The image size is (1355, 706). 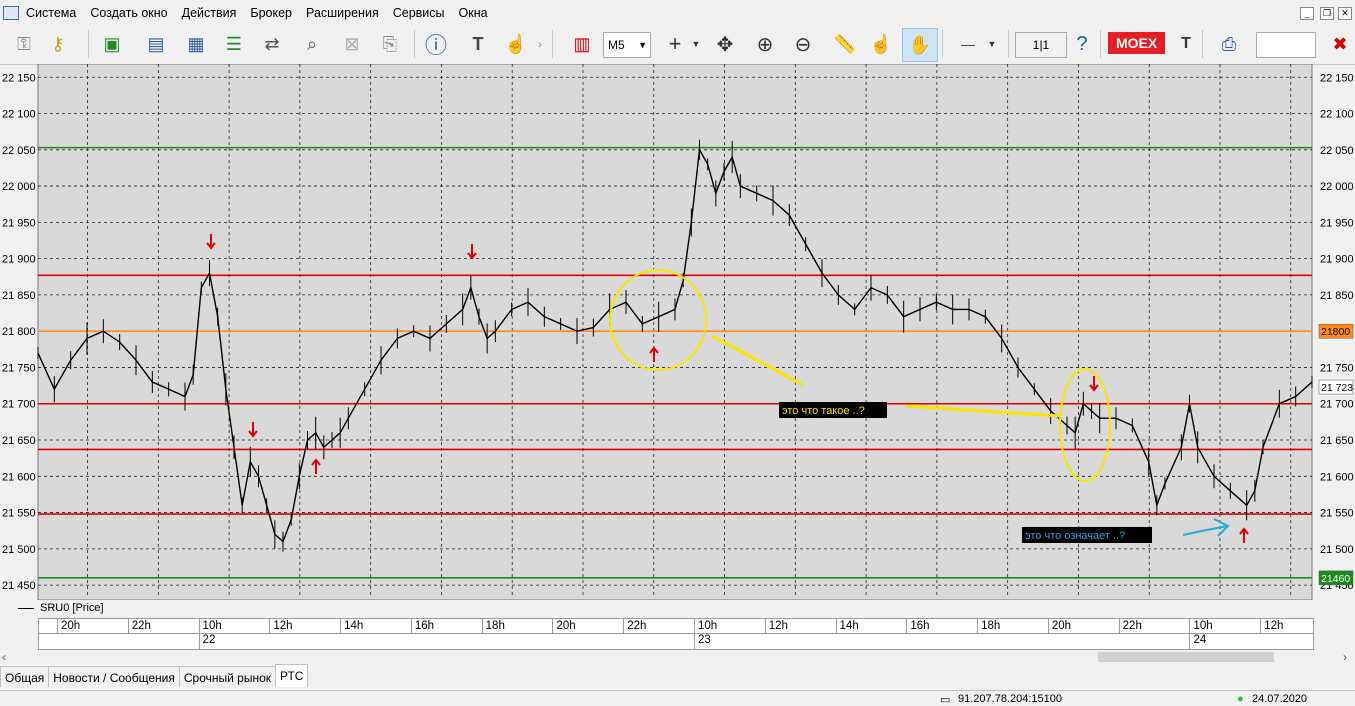 What do you see at coordinates (1337, 296) in the screenshot?
I see `y-tick-label-right: 21 850` at bounding box center [1337, 296].